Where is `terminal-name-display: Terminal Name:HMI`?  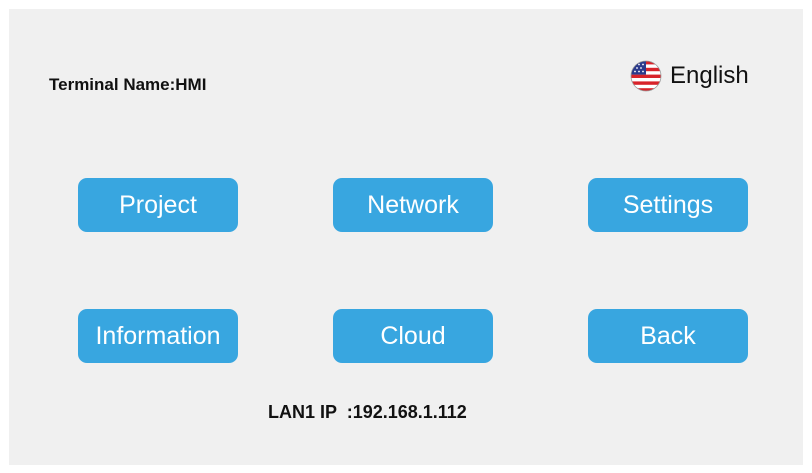 terminal-name-display: Terminal Name:HMI is located at coordinates (127, 85).